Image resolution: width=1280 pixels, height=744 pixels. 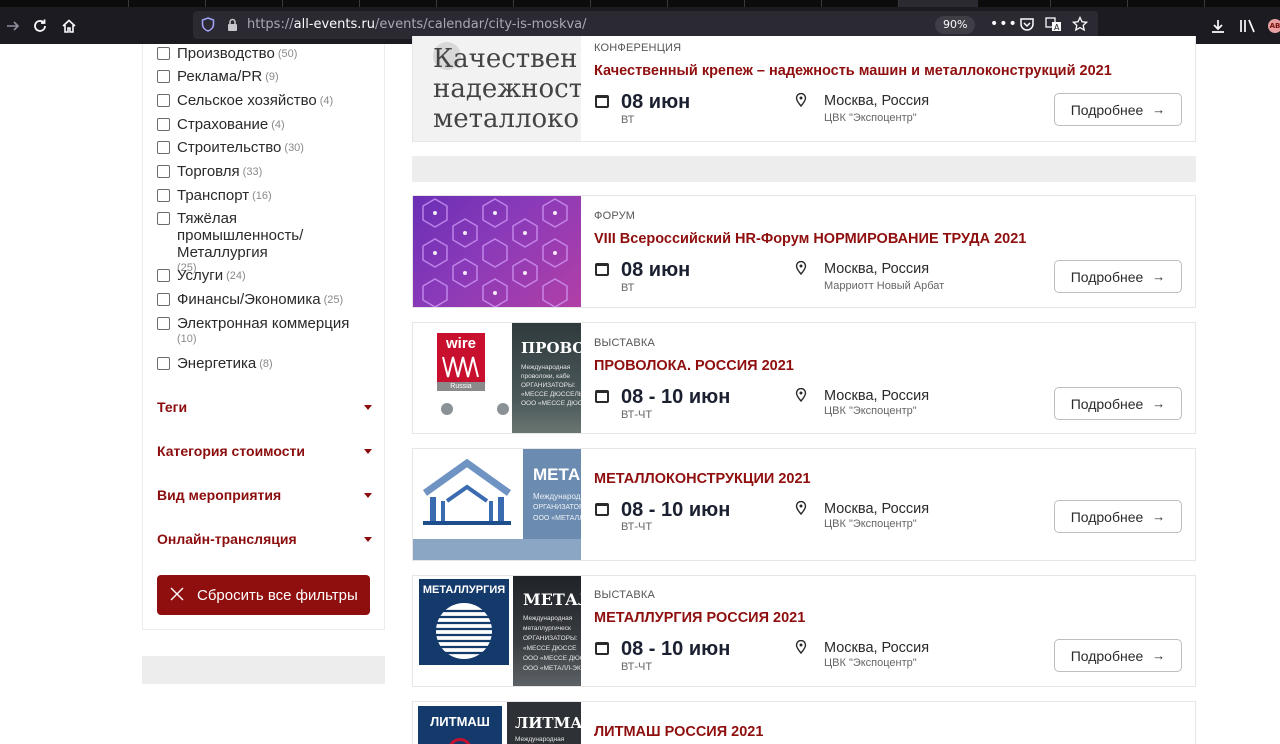 What do you see at coordinates (938, 3) in the screenshot?
I see `tab-active` at bounding box center [938, 3].